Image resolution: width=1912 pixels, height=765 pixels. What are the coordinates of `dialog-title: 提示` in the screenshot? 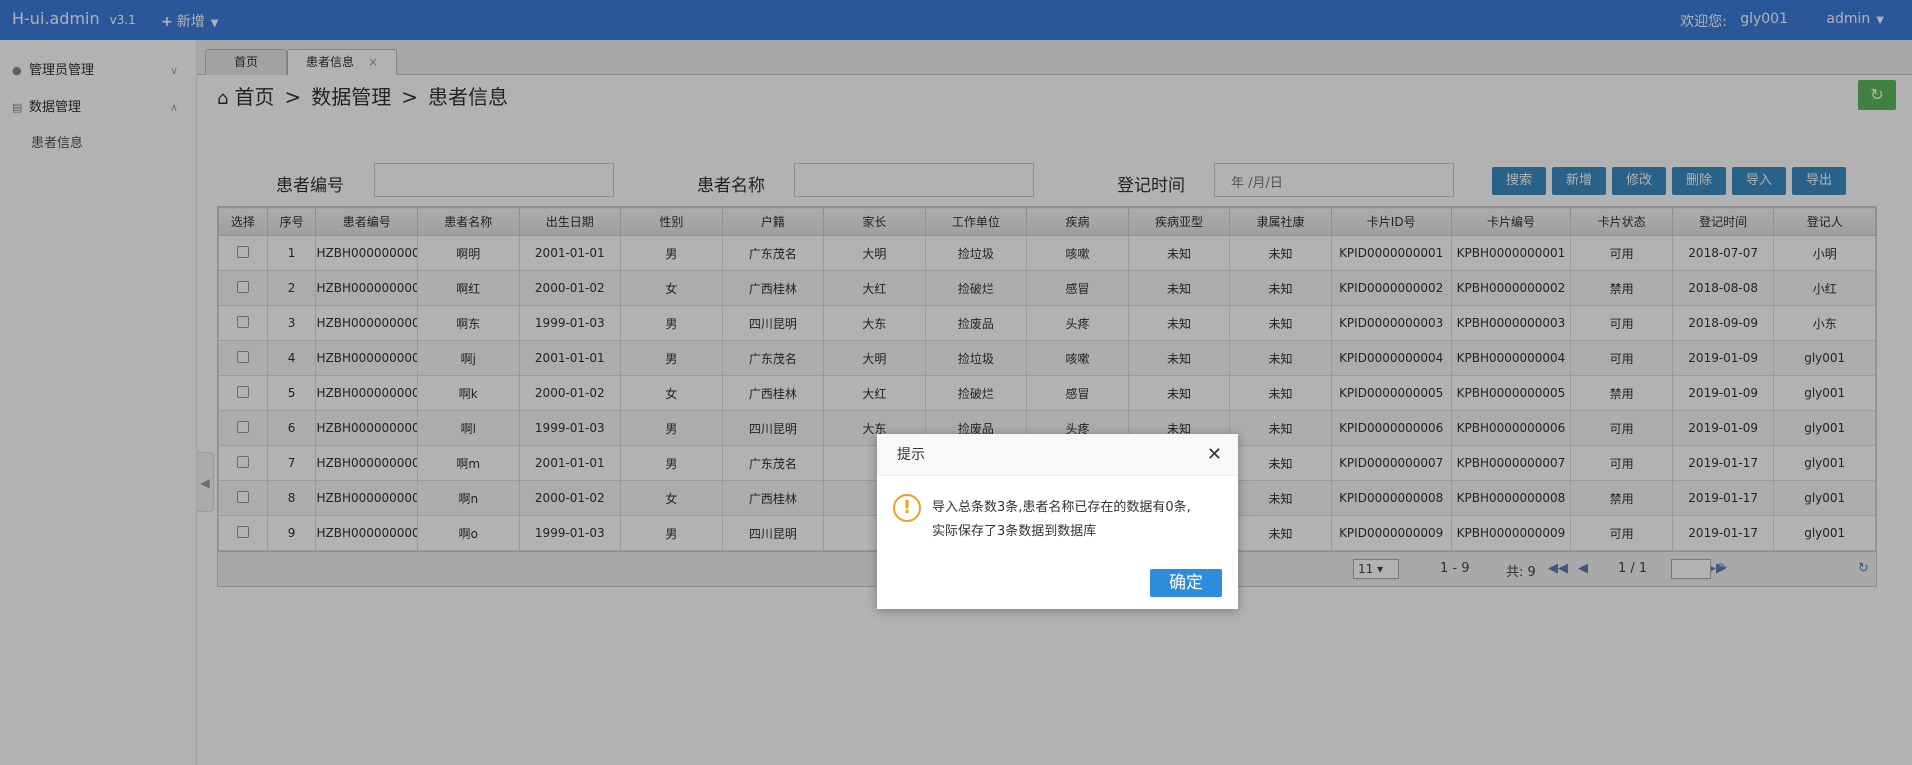 It's located at (911, 455).